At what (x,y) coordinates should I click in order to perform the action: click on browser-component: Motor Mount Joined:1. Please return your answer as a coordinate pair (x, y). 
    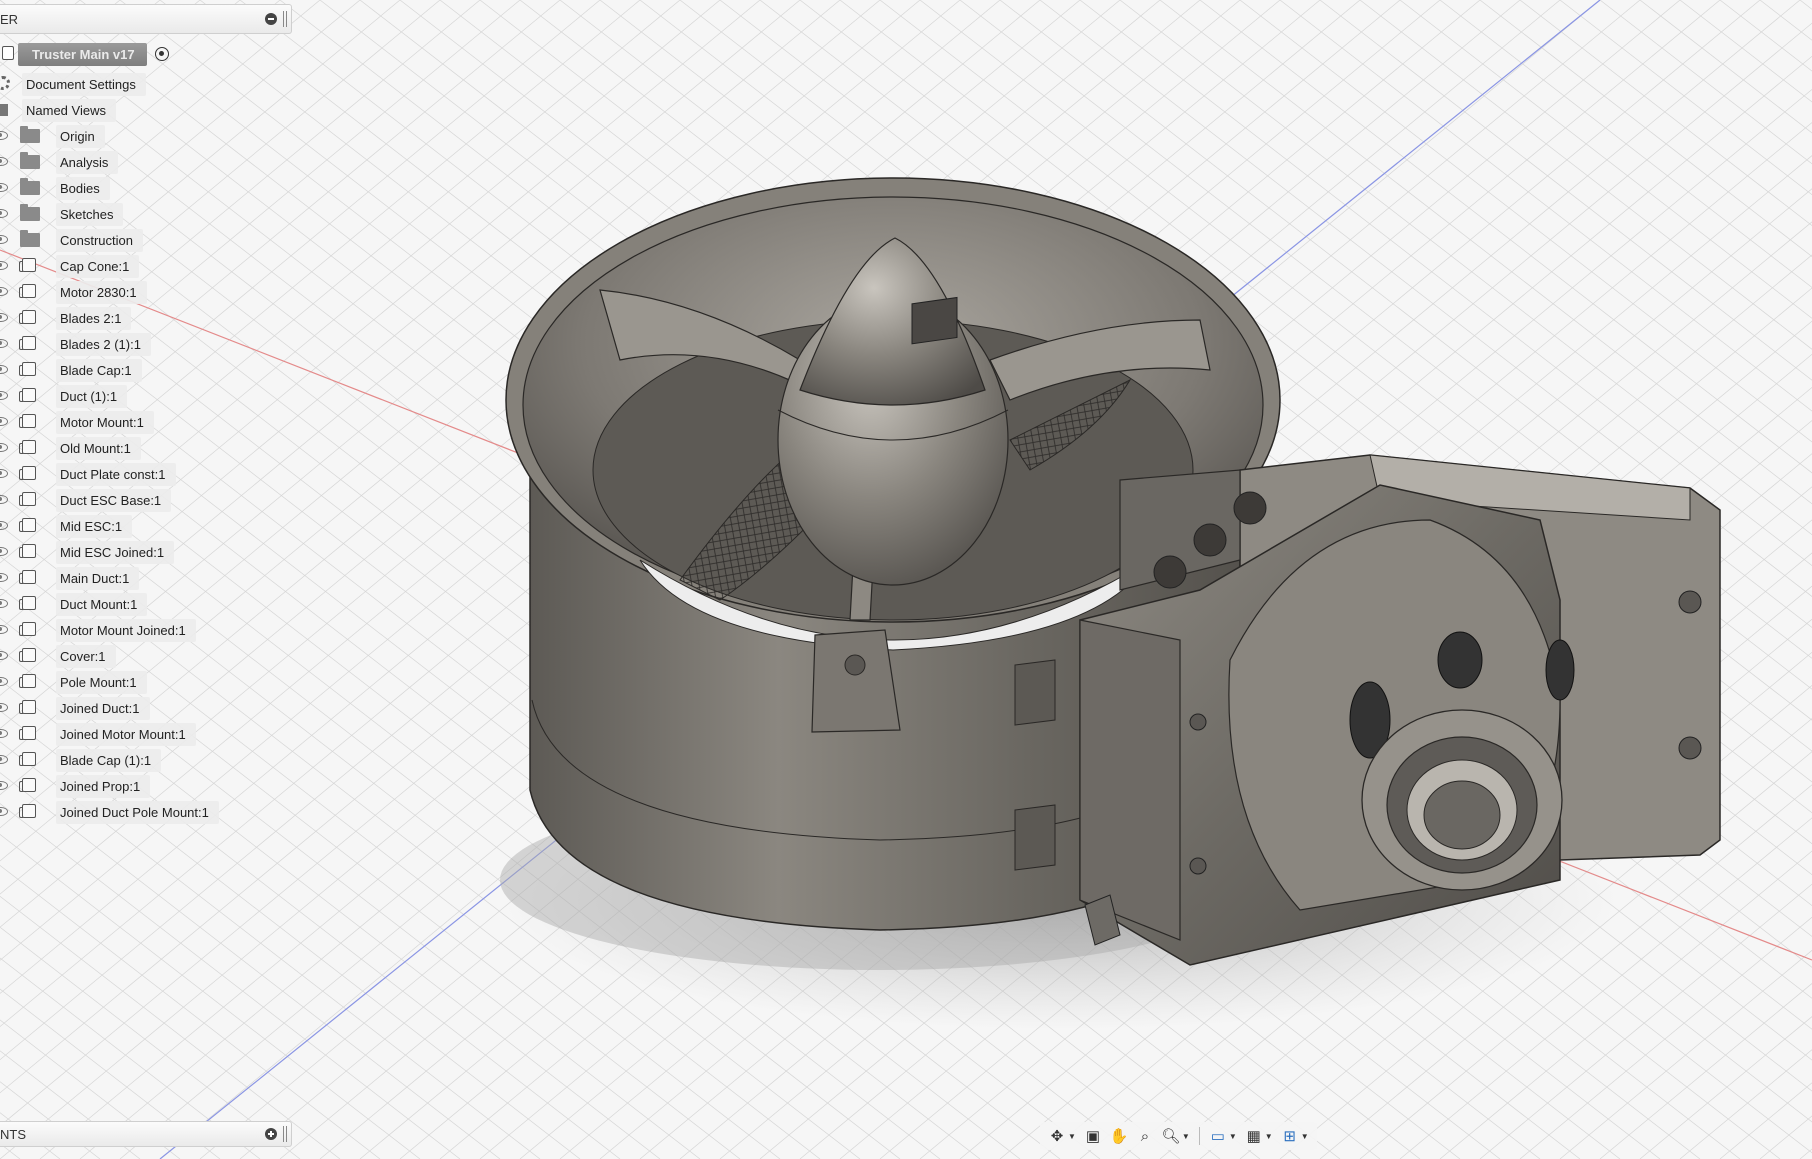
    Looking at the image, I should click on (98, 630).